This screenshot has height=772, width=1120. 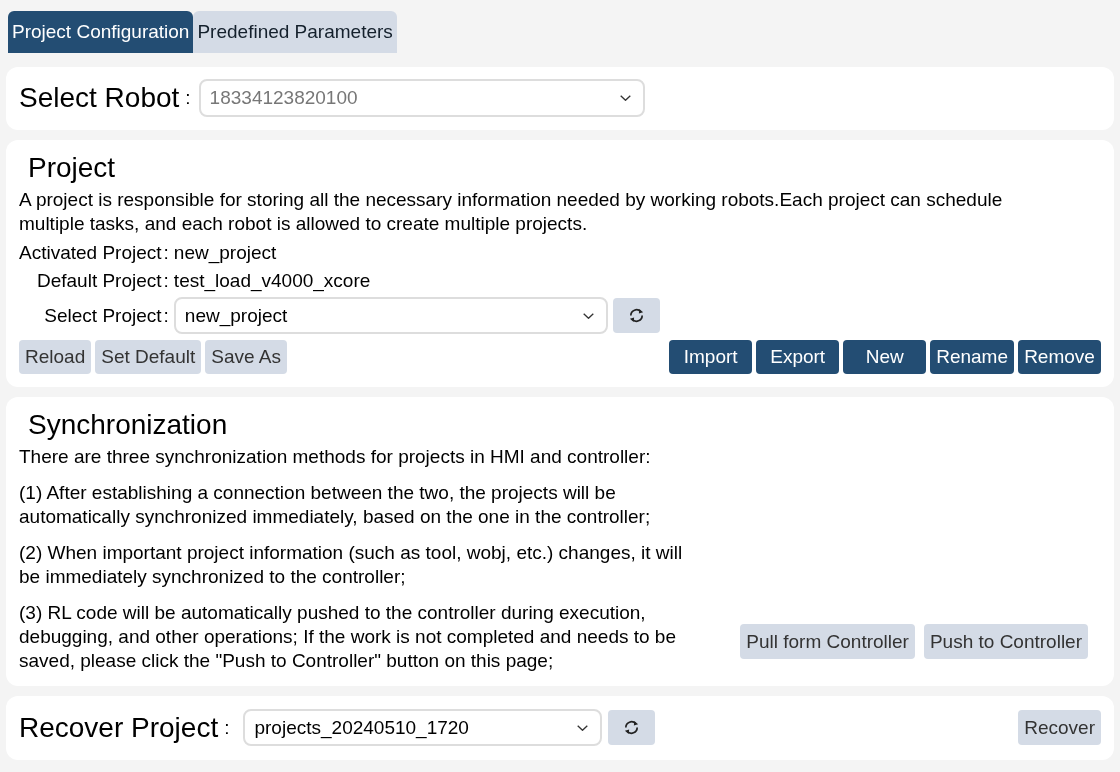 I want to click on sync-button: Push to Controller, so click(x=1005, y=641).